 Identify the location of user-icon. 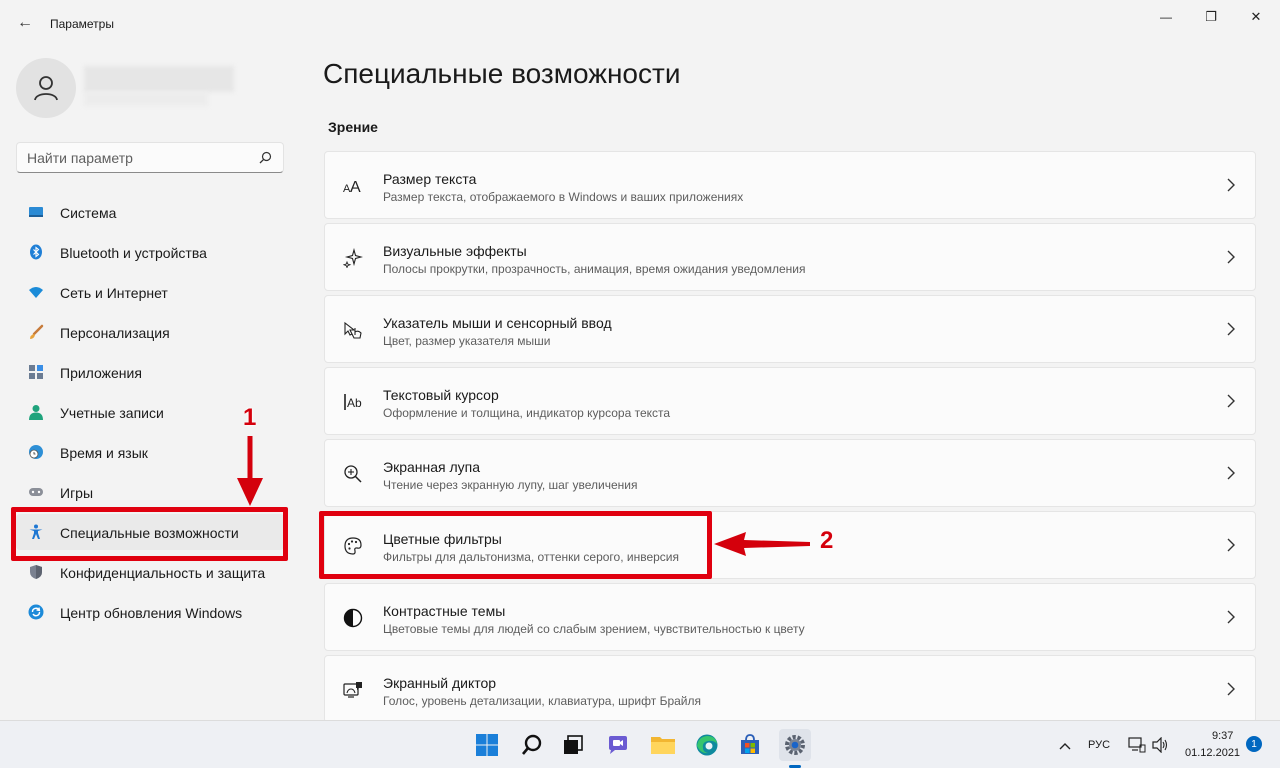
(46, 88).